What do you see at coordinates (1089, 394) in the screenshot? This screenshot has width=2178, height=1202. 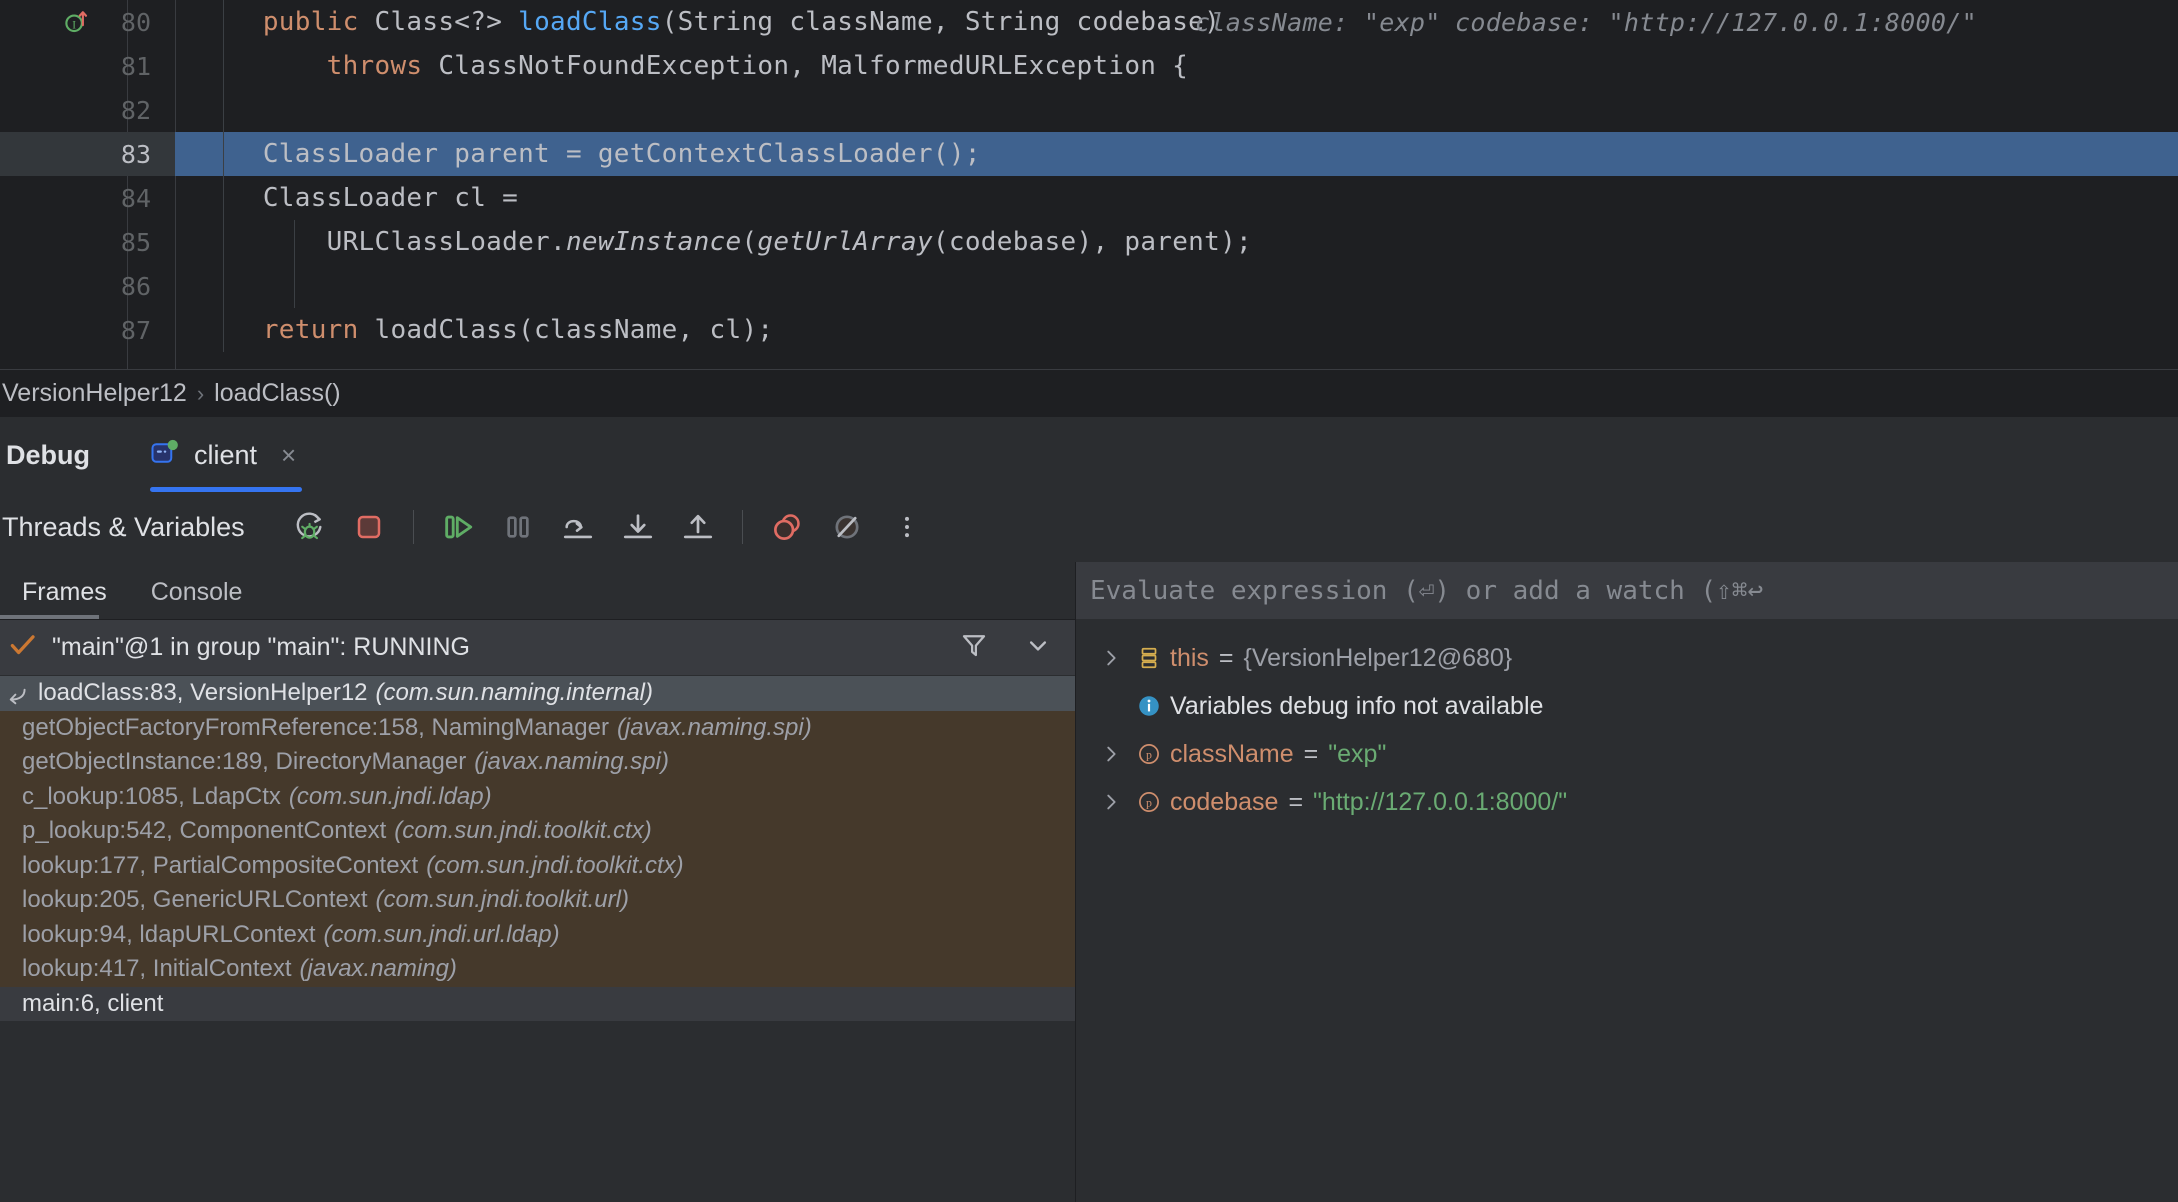 I see `breadcrumb: VersionHelper12 › loadClass()` at bounding box center [1089, 394].